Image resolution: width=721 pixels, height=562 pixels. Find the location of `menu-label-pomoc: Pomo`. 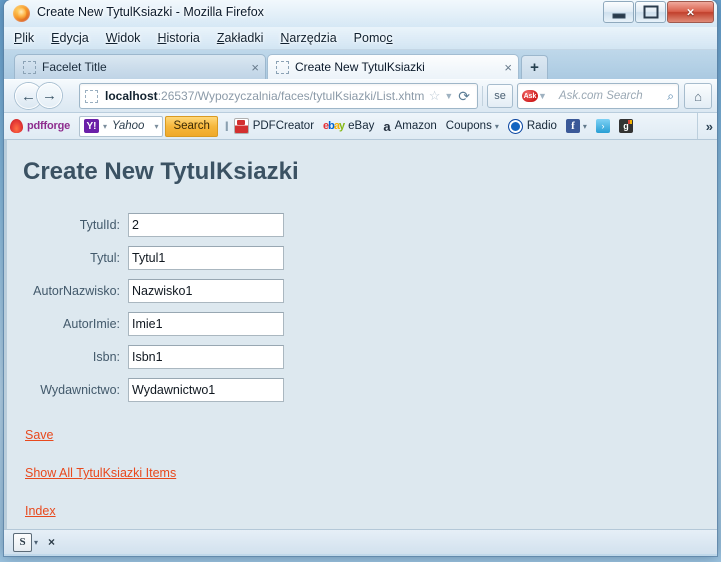

menu-label-pomoc: Pomo is located at coordinates (370, 38).